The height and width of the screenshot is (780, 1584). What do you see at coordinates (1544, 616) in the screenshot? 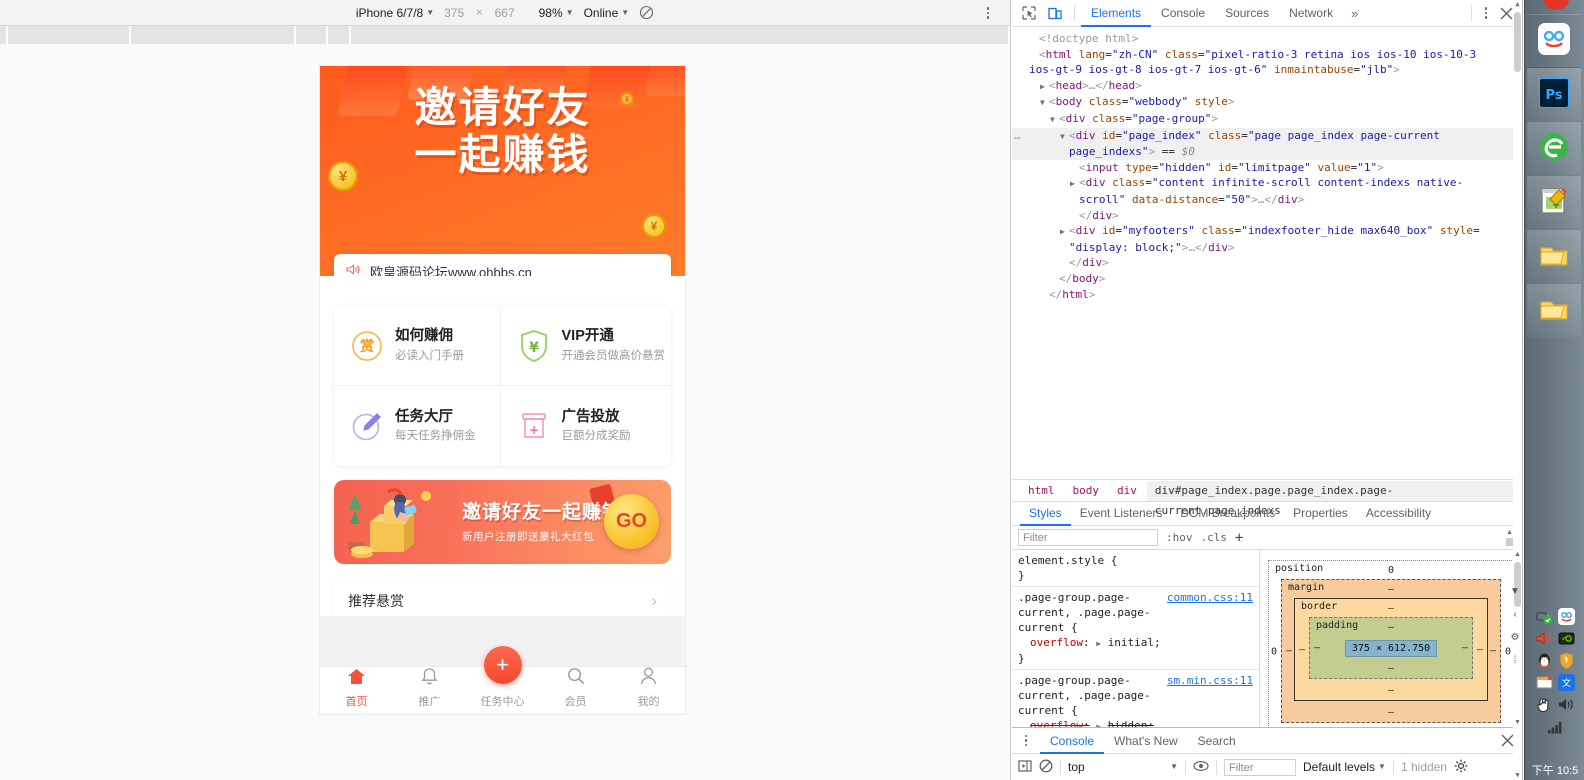
I see `usb-device-ok-icon` at bounding box center [1544, 616].